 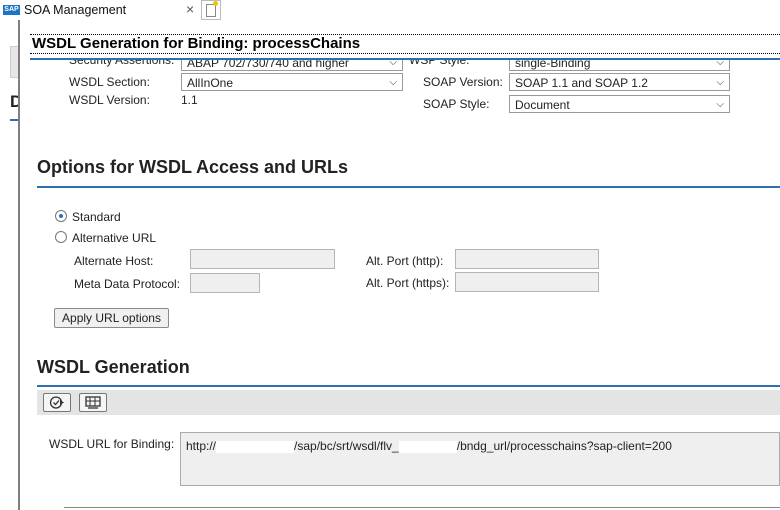 I want to click on wsdl-url-label: WSDL URL for Binding:, so click(x=112, y=444).